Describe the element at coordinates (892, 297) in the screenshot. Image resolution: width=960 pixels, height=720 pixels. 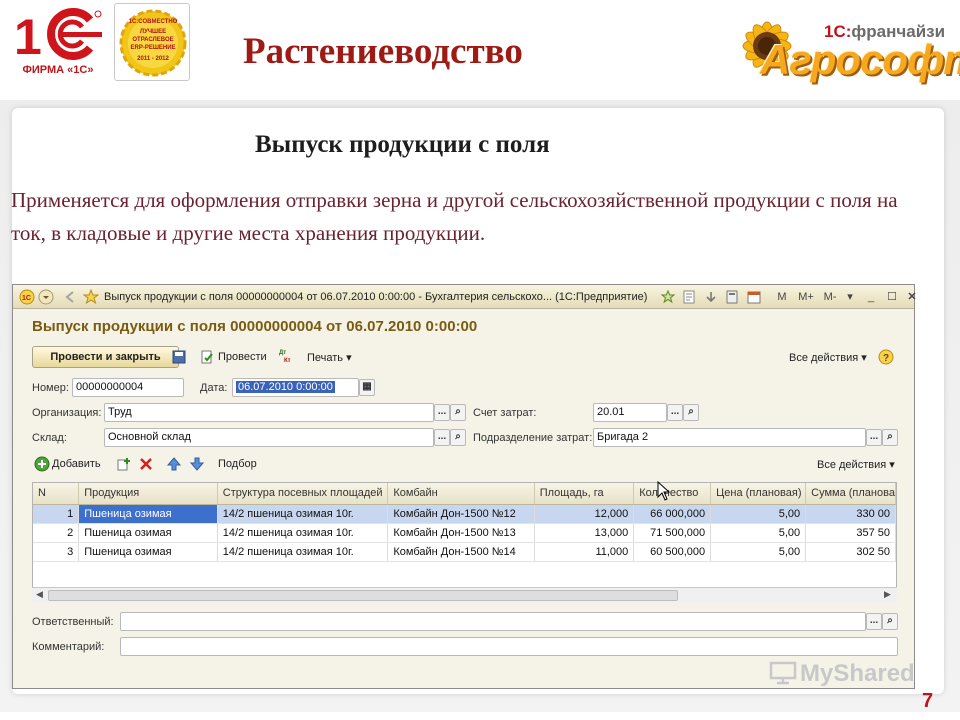
I see `maximize-button: ☐` at that location.